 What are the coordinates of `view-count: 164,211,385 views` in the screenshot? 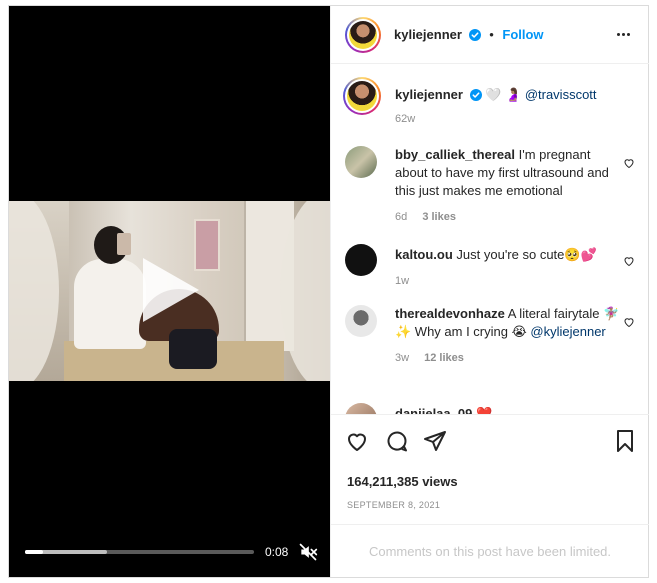 It's located at (402, 481).